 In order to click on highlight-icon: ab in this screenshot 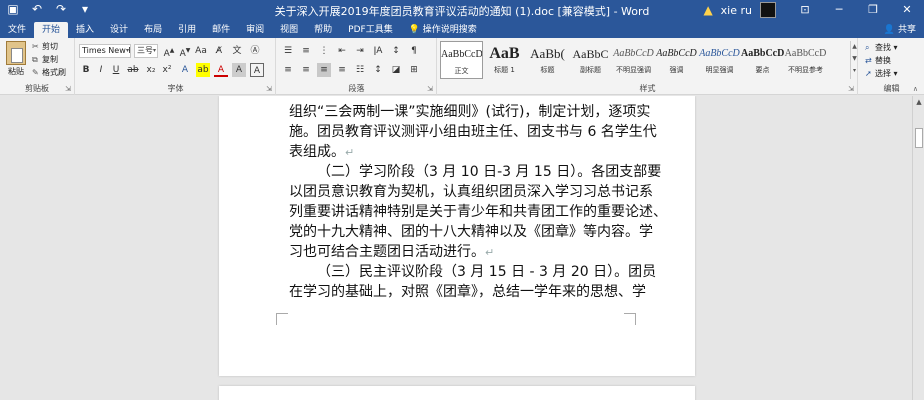, I will do `click(203, 70)`.